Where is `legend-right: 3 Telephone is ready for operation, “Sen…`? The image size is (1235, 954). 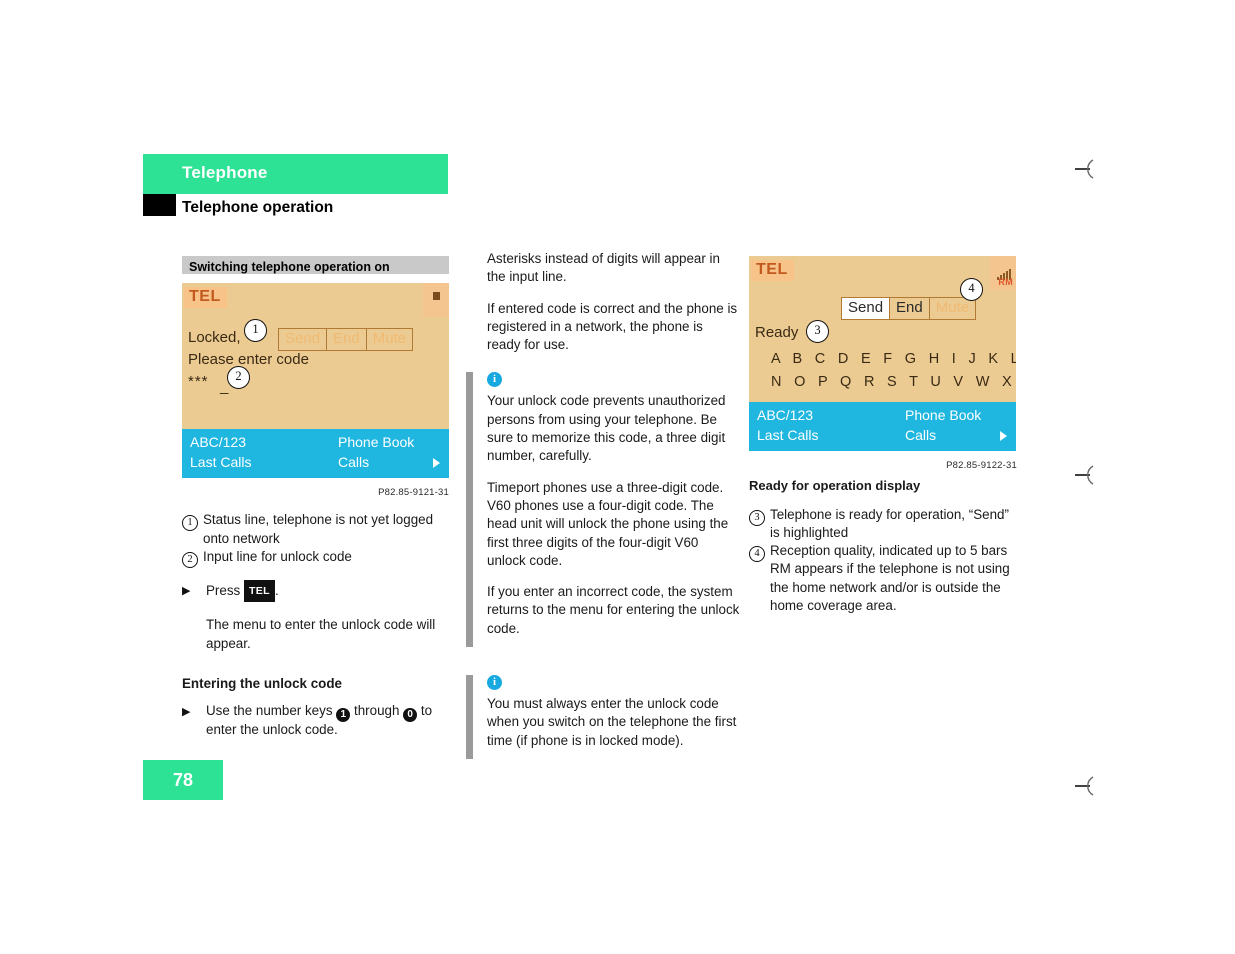 legend-right: 3 Telephone is ready for operation, “Sen… is located at coordinates (883, 561).